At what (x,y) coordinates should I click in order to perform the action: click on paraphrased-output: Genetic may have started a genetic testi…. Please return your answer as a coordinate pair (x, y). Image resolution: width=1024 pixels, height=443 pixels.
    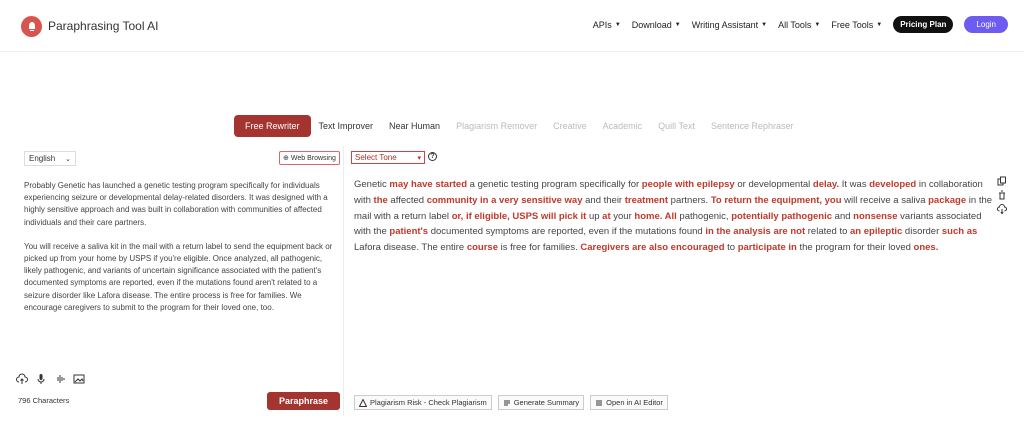
    Looking at the image, I should click on (674, 216).